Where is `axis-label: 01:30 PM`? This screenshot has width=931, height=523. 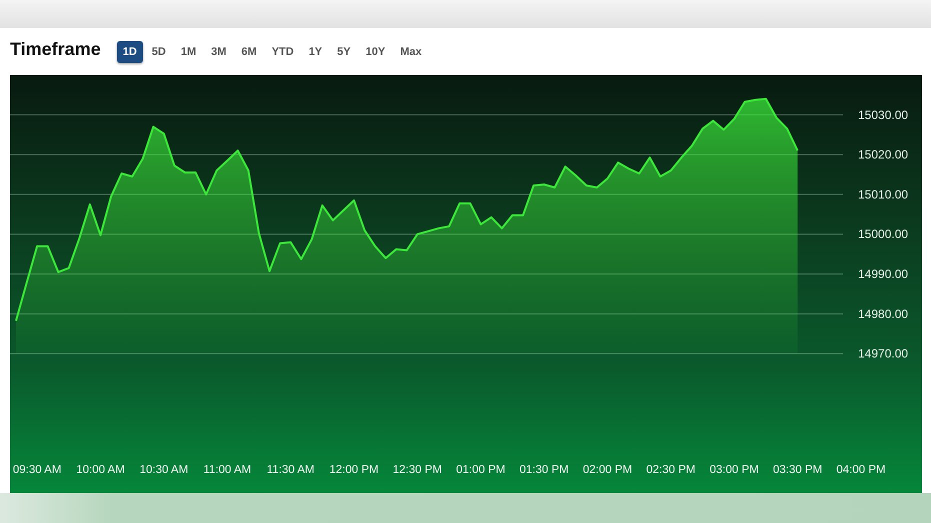
axis-label: 01:30 PM is located at coordinates (544, 470).